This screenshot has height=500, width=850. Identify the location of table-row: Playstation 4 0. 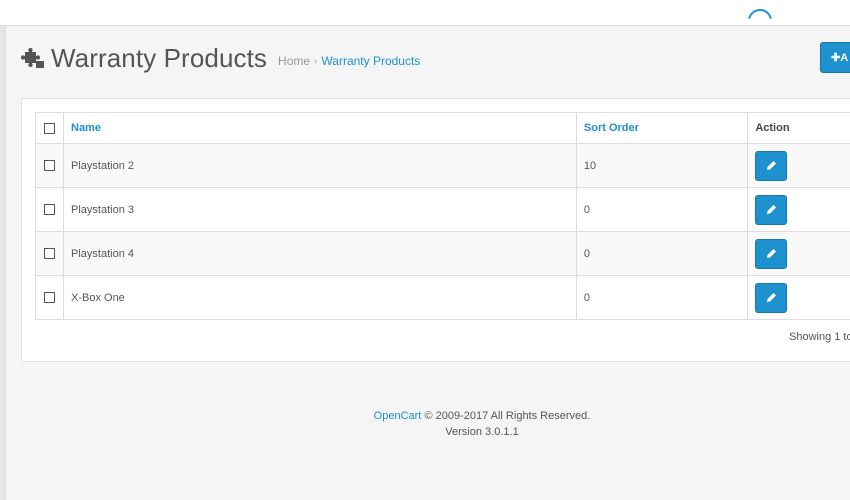
(442, 253).